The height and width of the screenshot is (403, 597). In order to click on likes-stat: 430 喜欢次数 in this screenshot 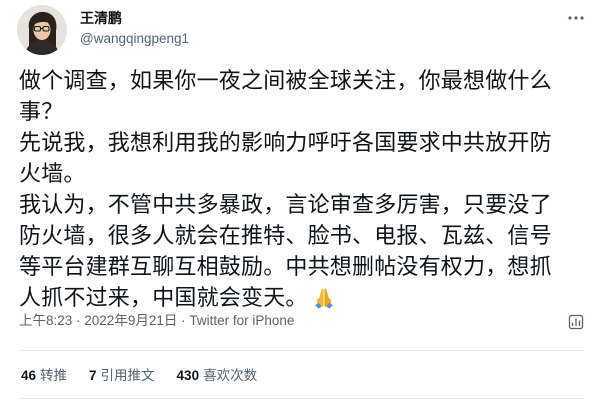, I will do `click(217, 376)`.